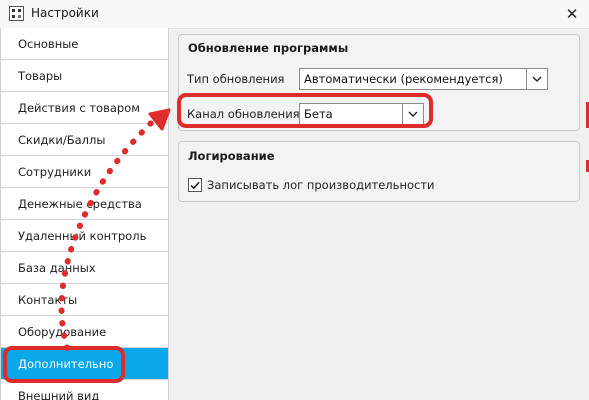 This screenshot has width=589, height=400. I want to click on sidebar-item-dengi: Денежные средства, so click(84, 204).